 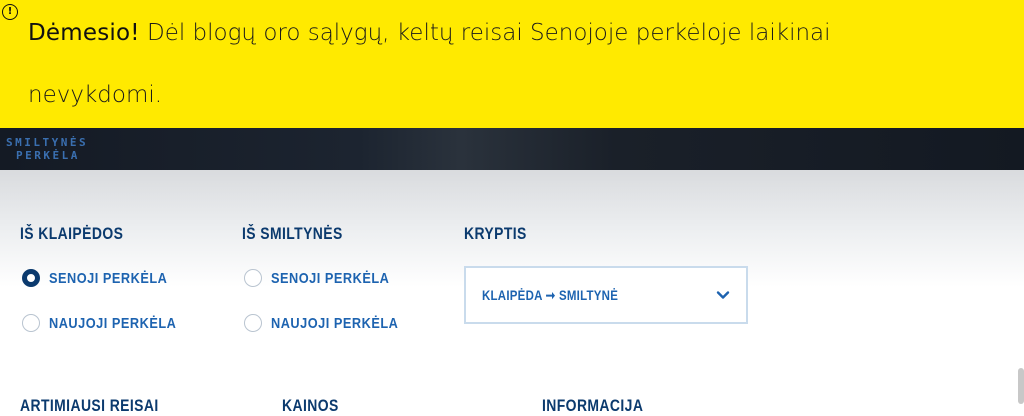 What do you see at coordinates (512, 149) in the screenshot?
I see `header-bar` at bounding box center [512, 149].